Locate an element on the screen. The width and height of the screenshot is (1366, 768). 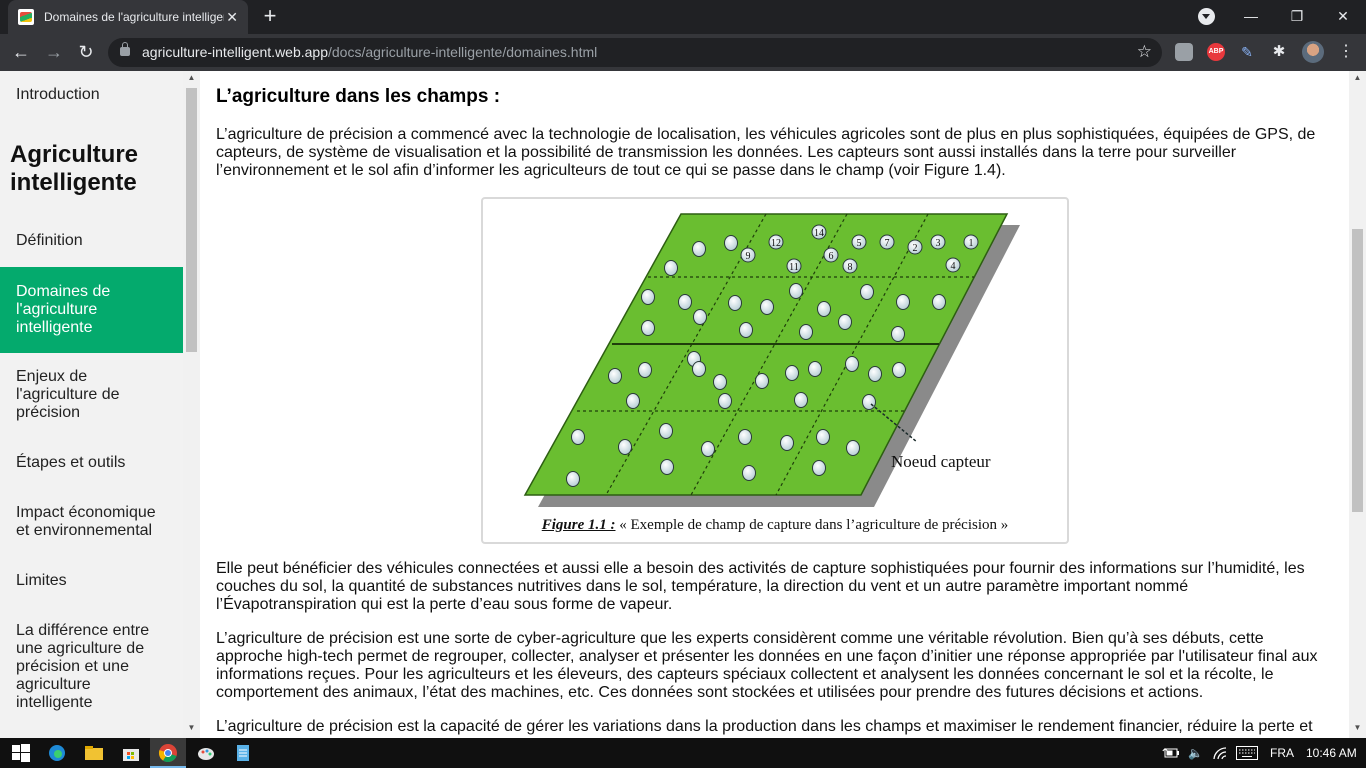
windows-start-icon is located at coordinates (21, 753).